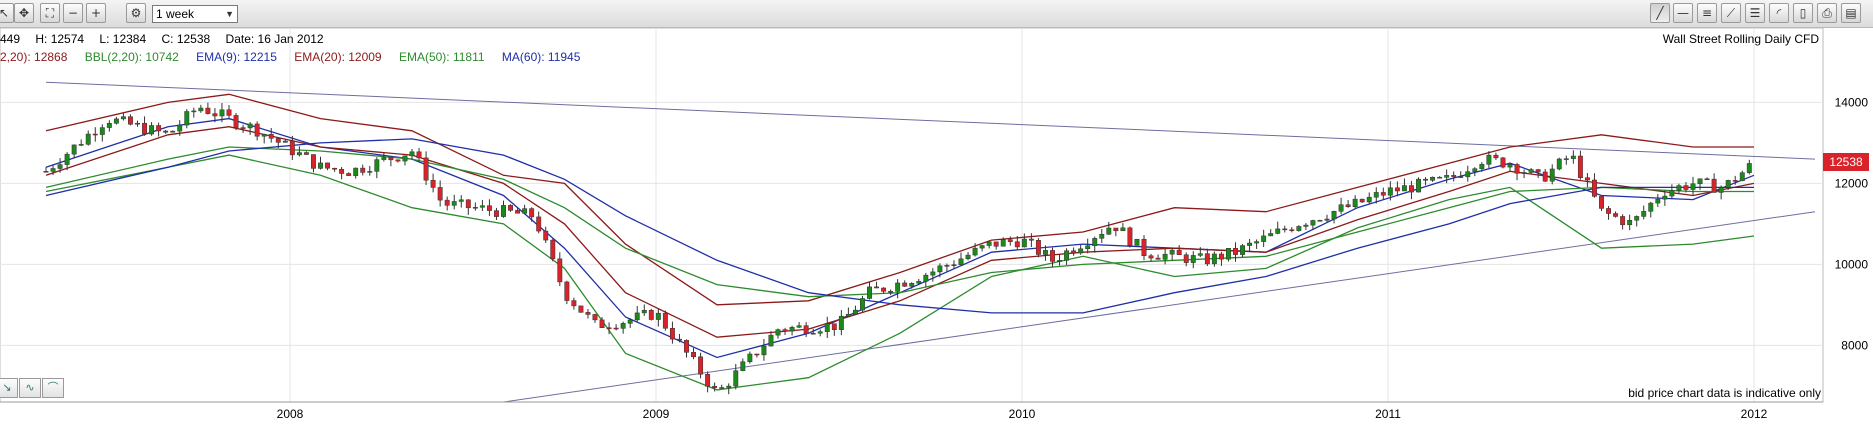  Describe the element at coordinates (1022, 414) in the screenshot. I see `x-tick-label: 2010` at that location.